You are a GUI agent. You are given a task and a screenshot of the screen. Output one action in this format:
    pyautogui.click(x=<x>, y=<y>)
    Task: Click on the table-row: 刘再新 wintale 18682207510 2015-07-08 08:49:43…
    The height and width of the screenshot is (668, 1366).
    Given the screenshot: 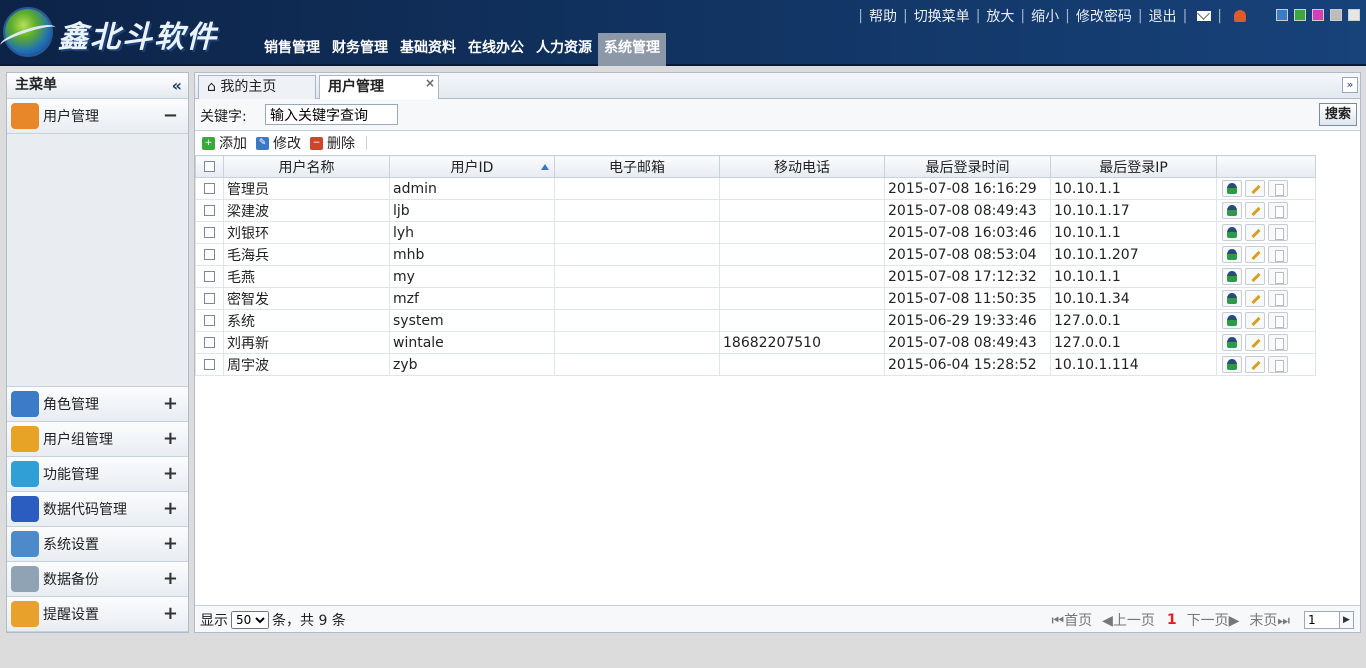 What is the action you would take?
    pyautogui.click(x=755, y=342)
    